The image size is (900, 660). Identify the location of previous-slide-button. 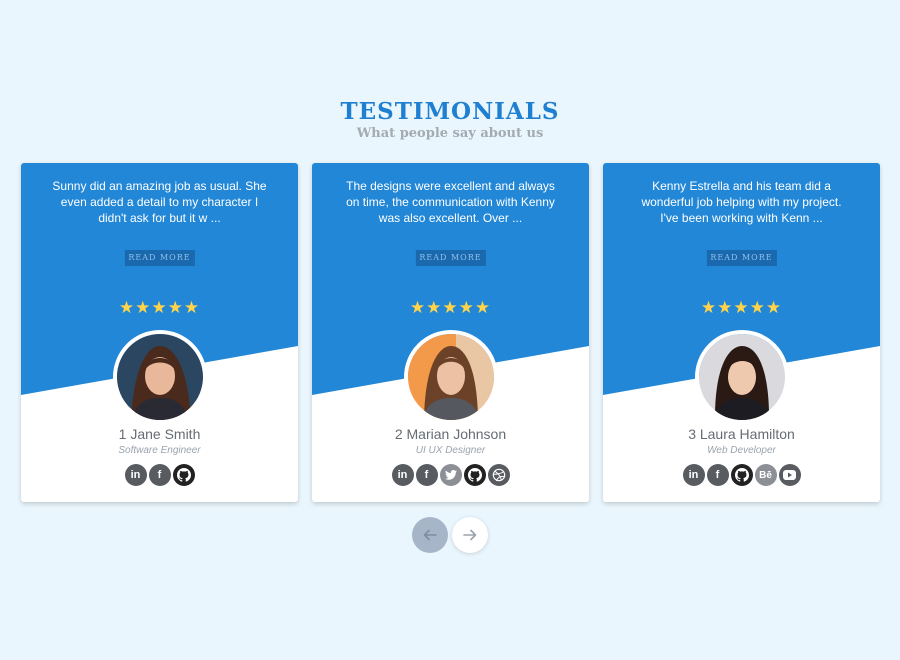
(430, 535).